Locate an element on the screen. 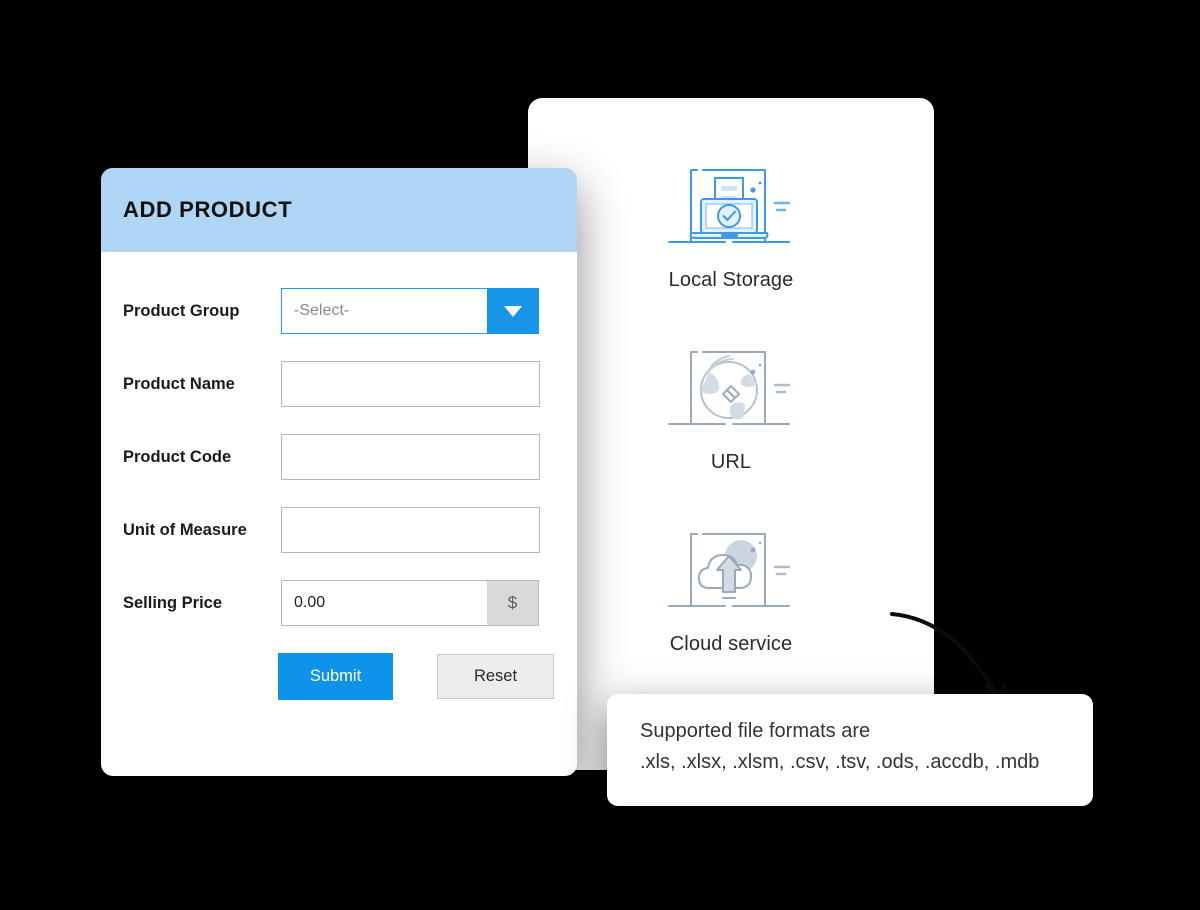 The width and height of the screenshot is (1200, 910). product-group-input is located at coordinates (384, 311).